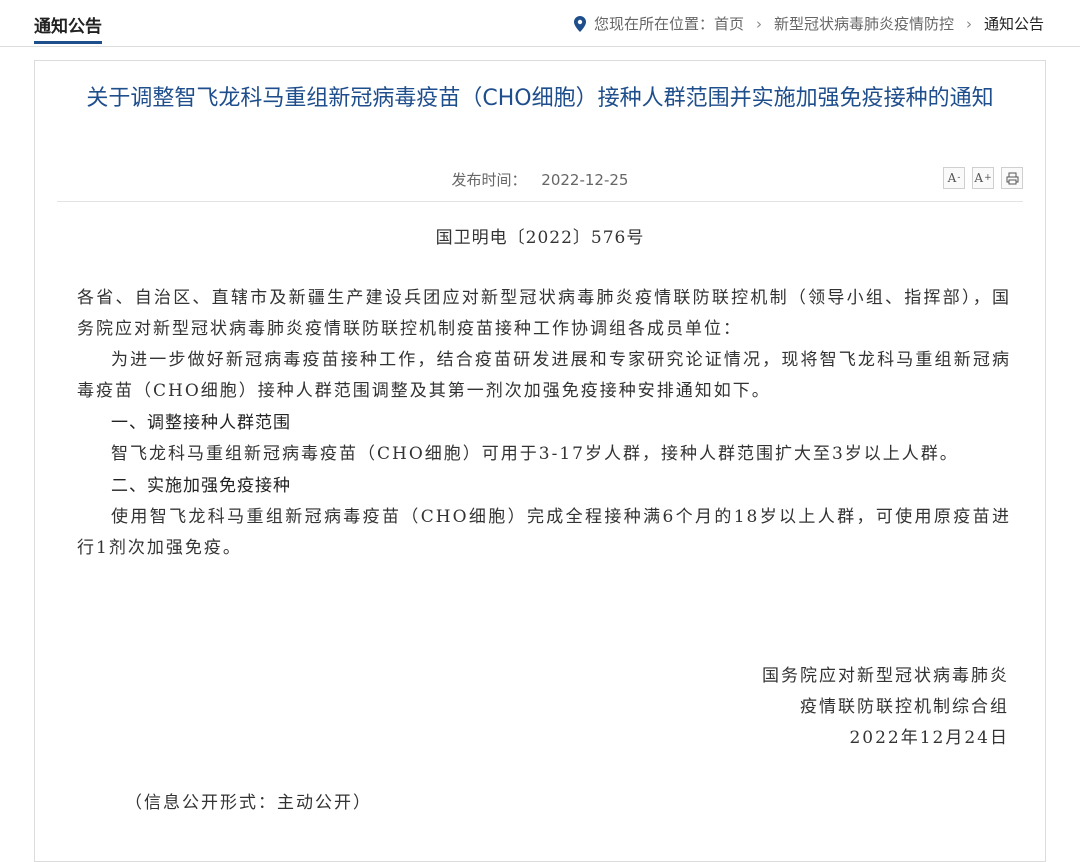  Describe the element at coordinates (489, 180) in the screenshot. I see `publish-label: 发布时间：` at that location.